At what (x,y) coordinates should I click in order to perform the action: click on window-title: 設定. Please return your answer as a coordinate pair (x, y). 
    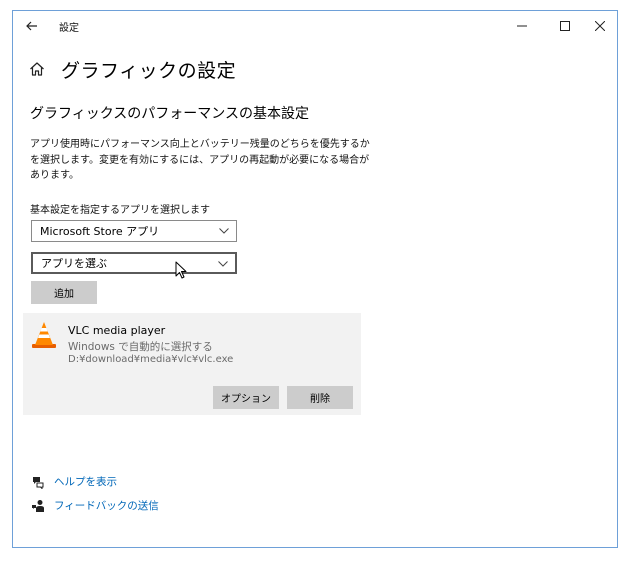
    Looking at the image, I should click on (69, 28).